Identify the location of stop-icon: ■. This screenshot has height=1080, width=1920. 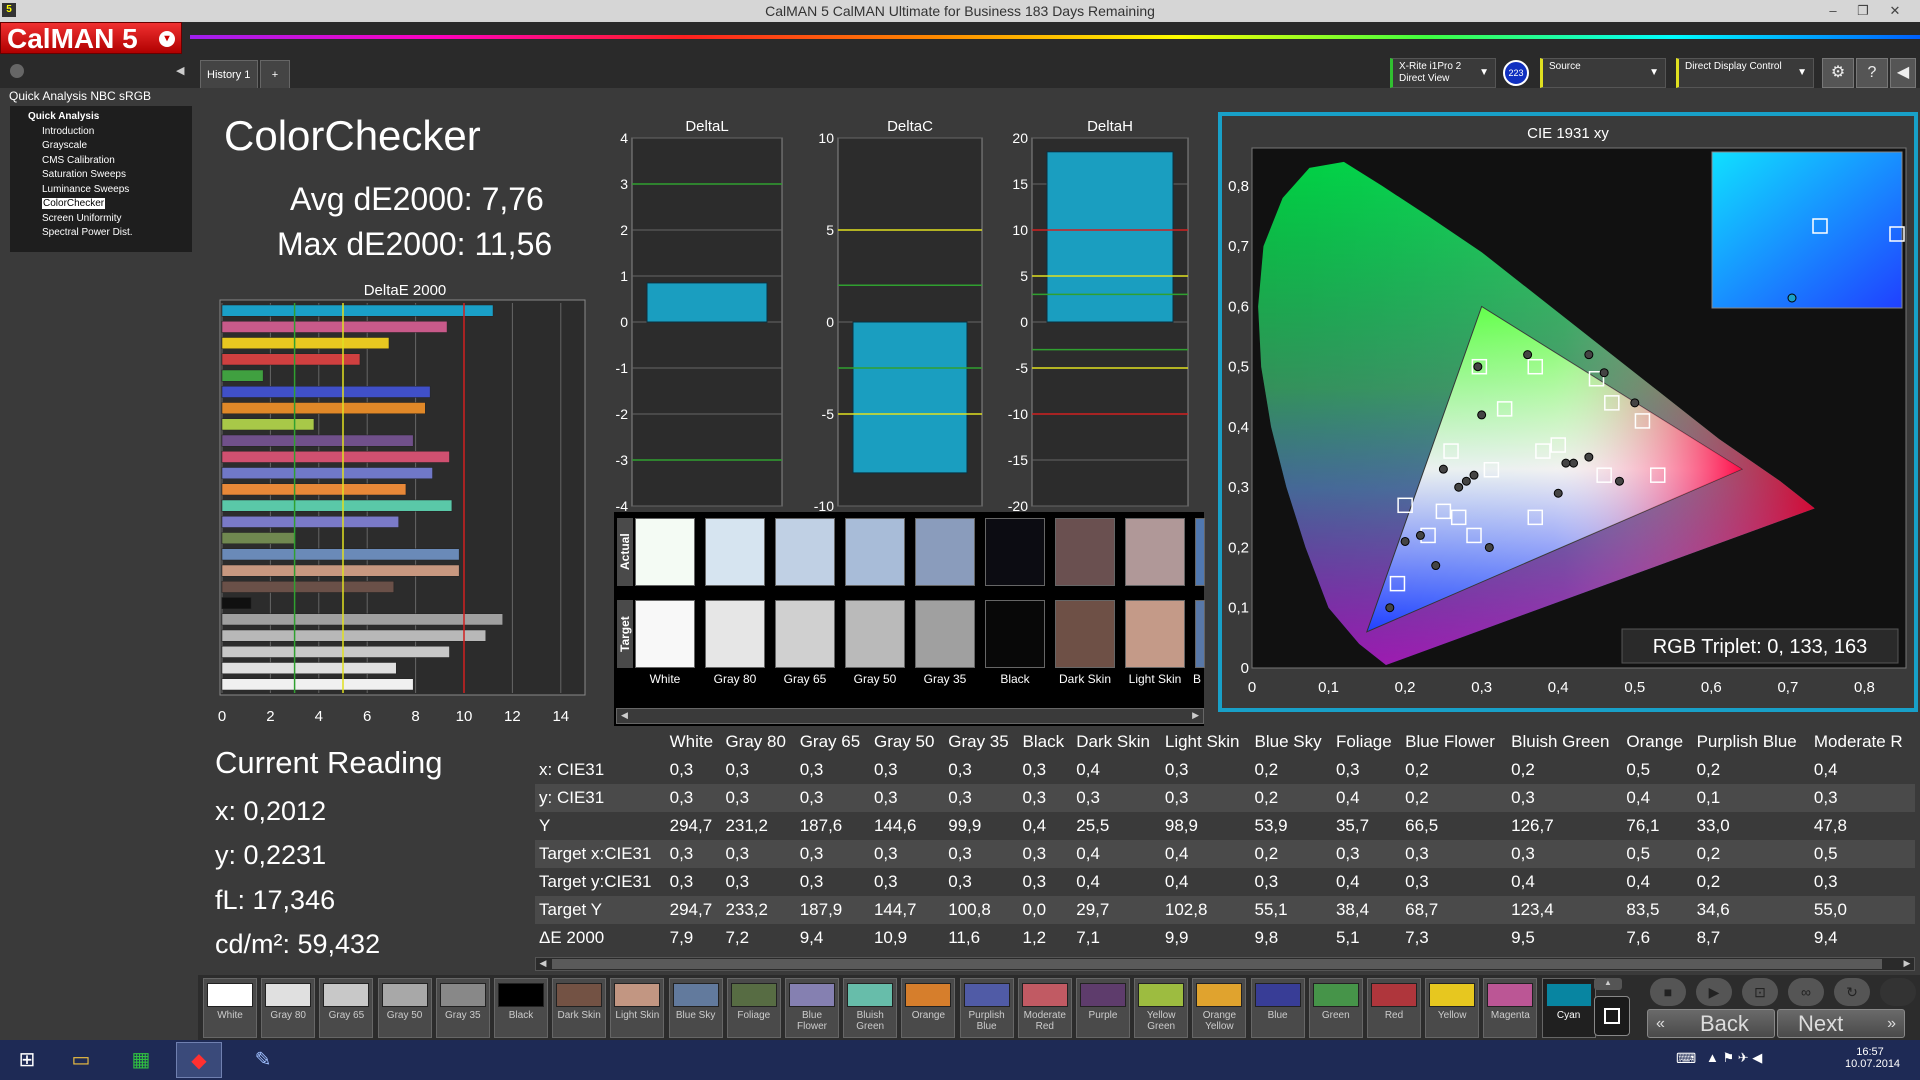
(1668, 992).